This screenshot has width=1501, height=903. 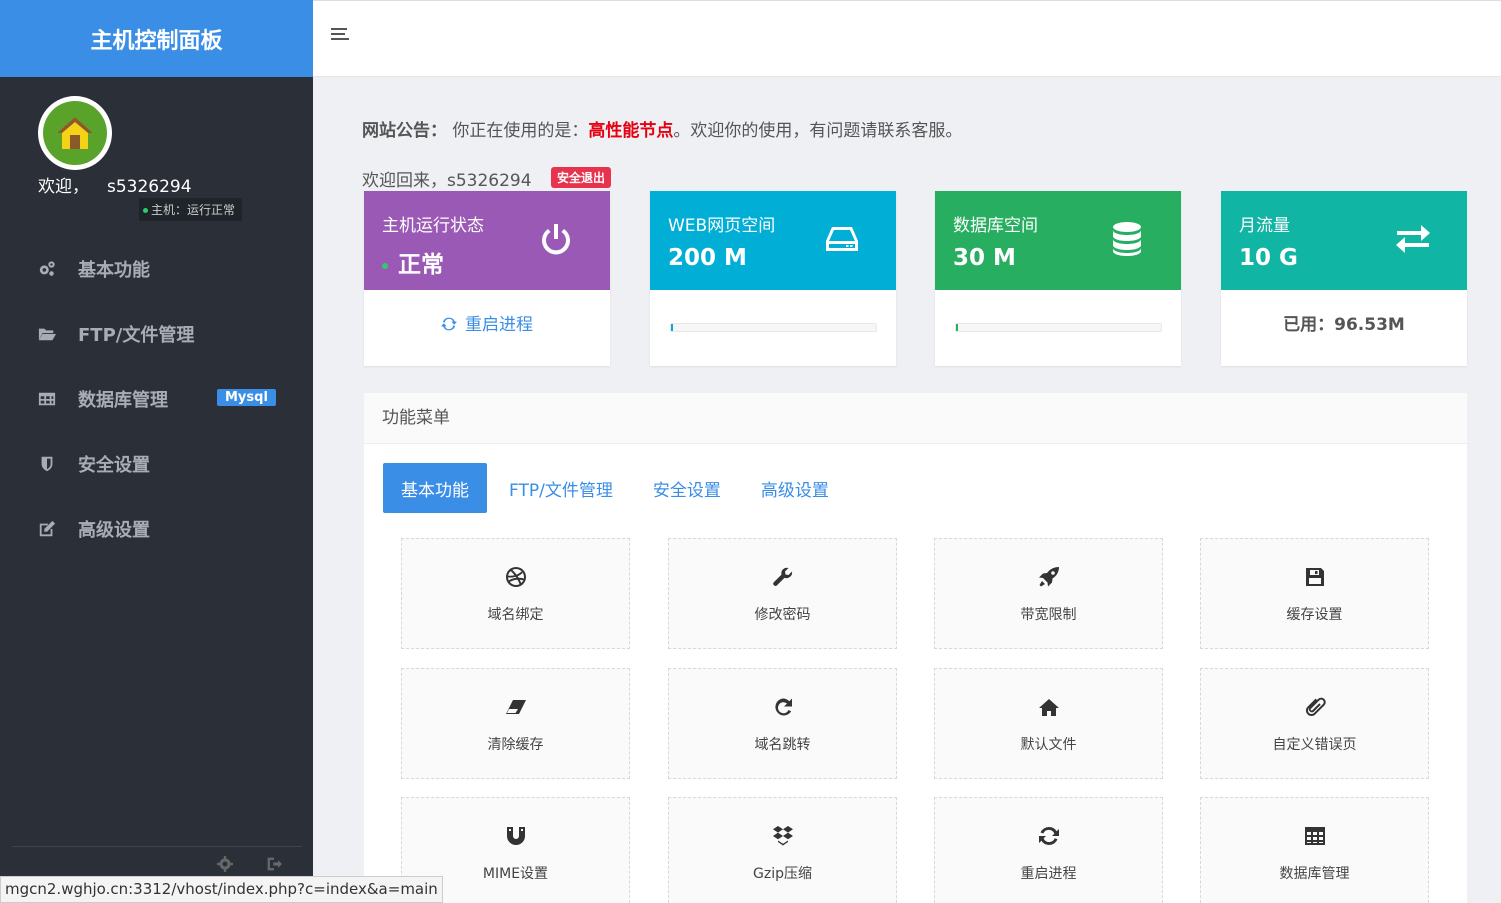 What do you see at coordinates (47, 334) in the screenshot?
I see `folder-open-icon` at bounding box center [47, 334].